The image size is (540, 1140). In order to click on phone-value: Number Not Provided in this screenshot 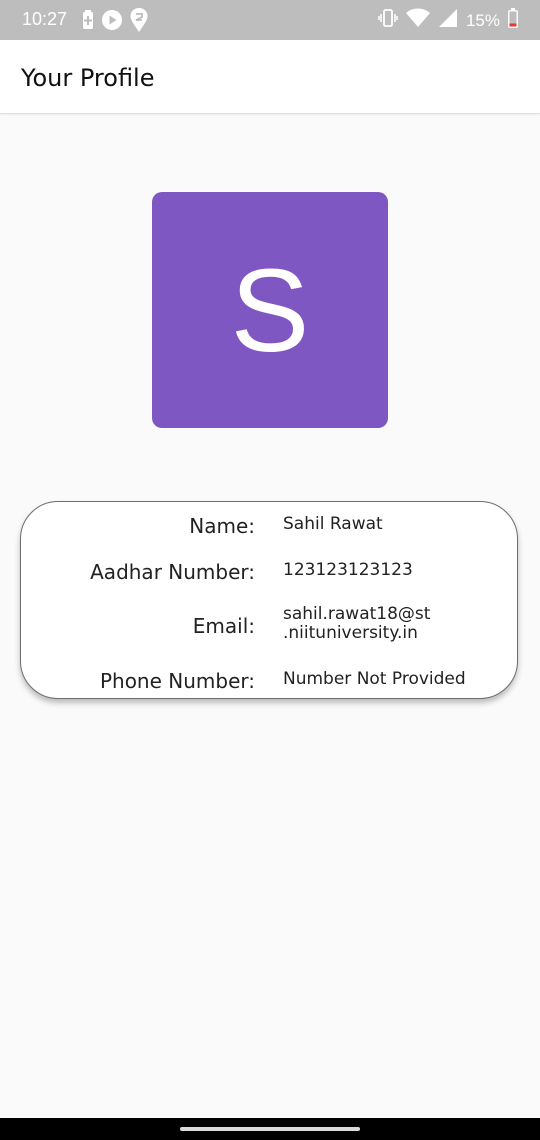, I will do `click(374, 679)`.